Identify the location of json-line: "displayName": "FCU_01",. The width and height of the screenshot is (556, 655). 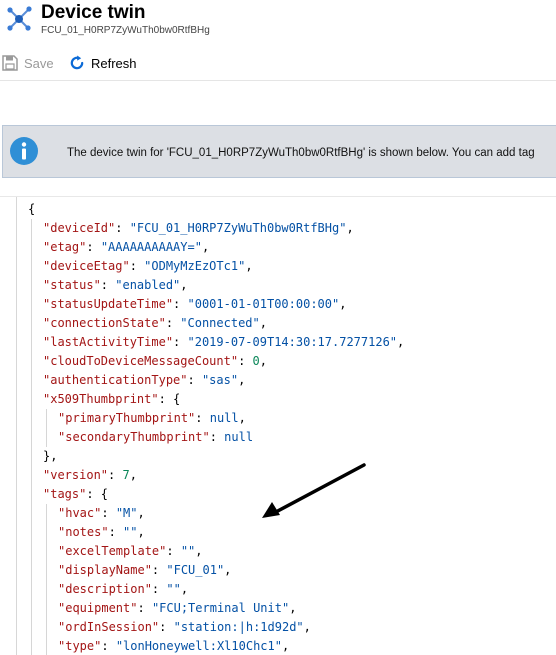
(144, 570).